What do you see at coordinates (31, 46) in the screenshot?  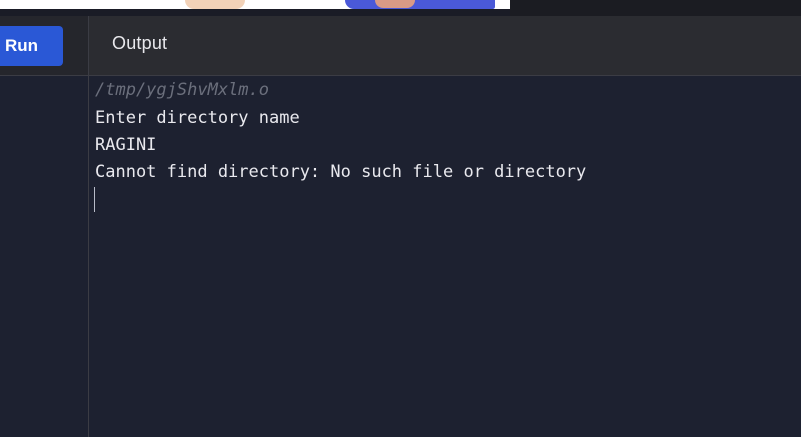 I see `run-button: Run` at bounding box center [31, 46].